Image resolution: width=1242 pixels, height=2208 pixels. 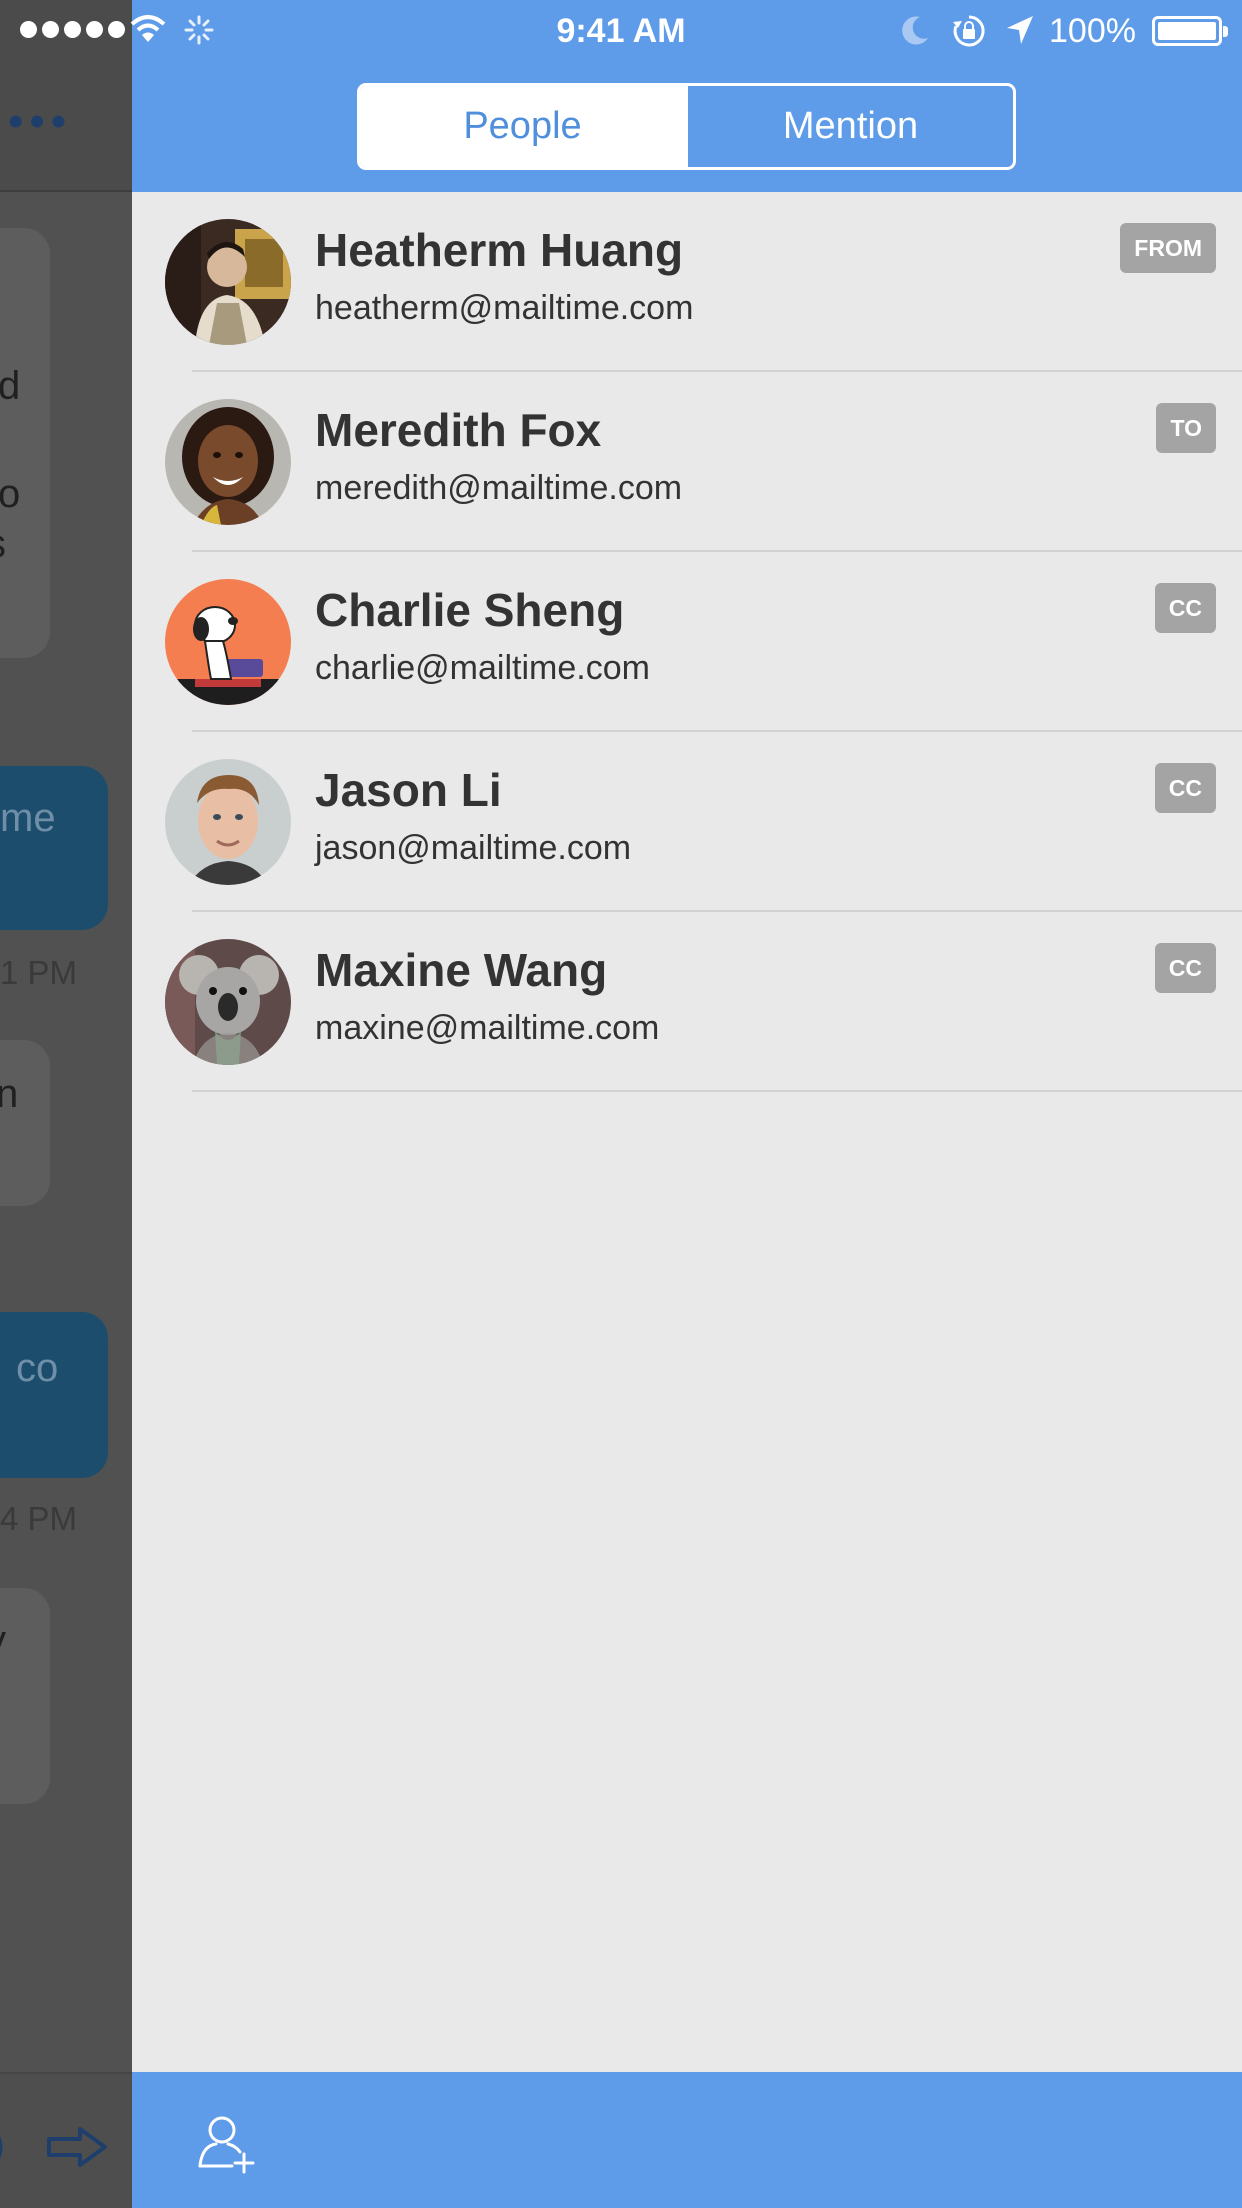 What do you see at coordinates (10, 494) in the screenshot?
I see `background-text-fragment: o` at bounding box center [10, 494].